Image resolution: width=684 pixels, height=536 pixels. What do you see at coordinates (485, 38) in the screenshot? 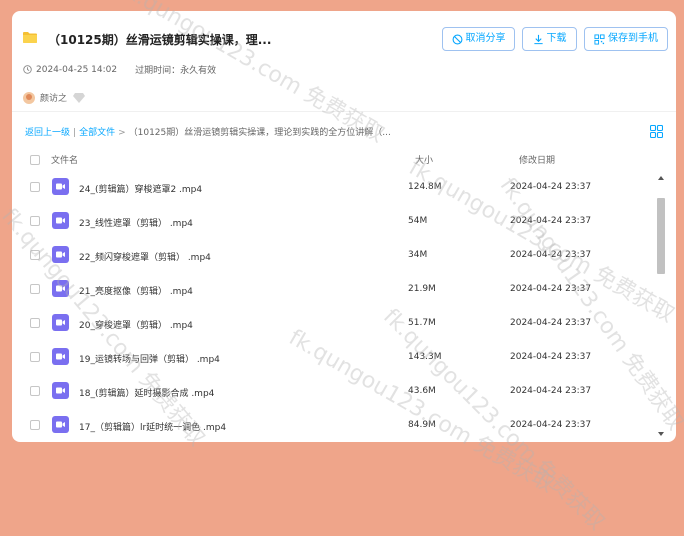
I see `cancel-share-label: 取消分享` at bounding box center [485, 38].